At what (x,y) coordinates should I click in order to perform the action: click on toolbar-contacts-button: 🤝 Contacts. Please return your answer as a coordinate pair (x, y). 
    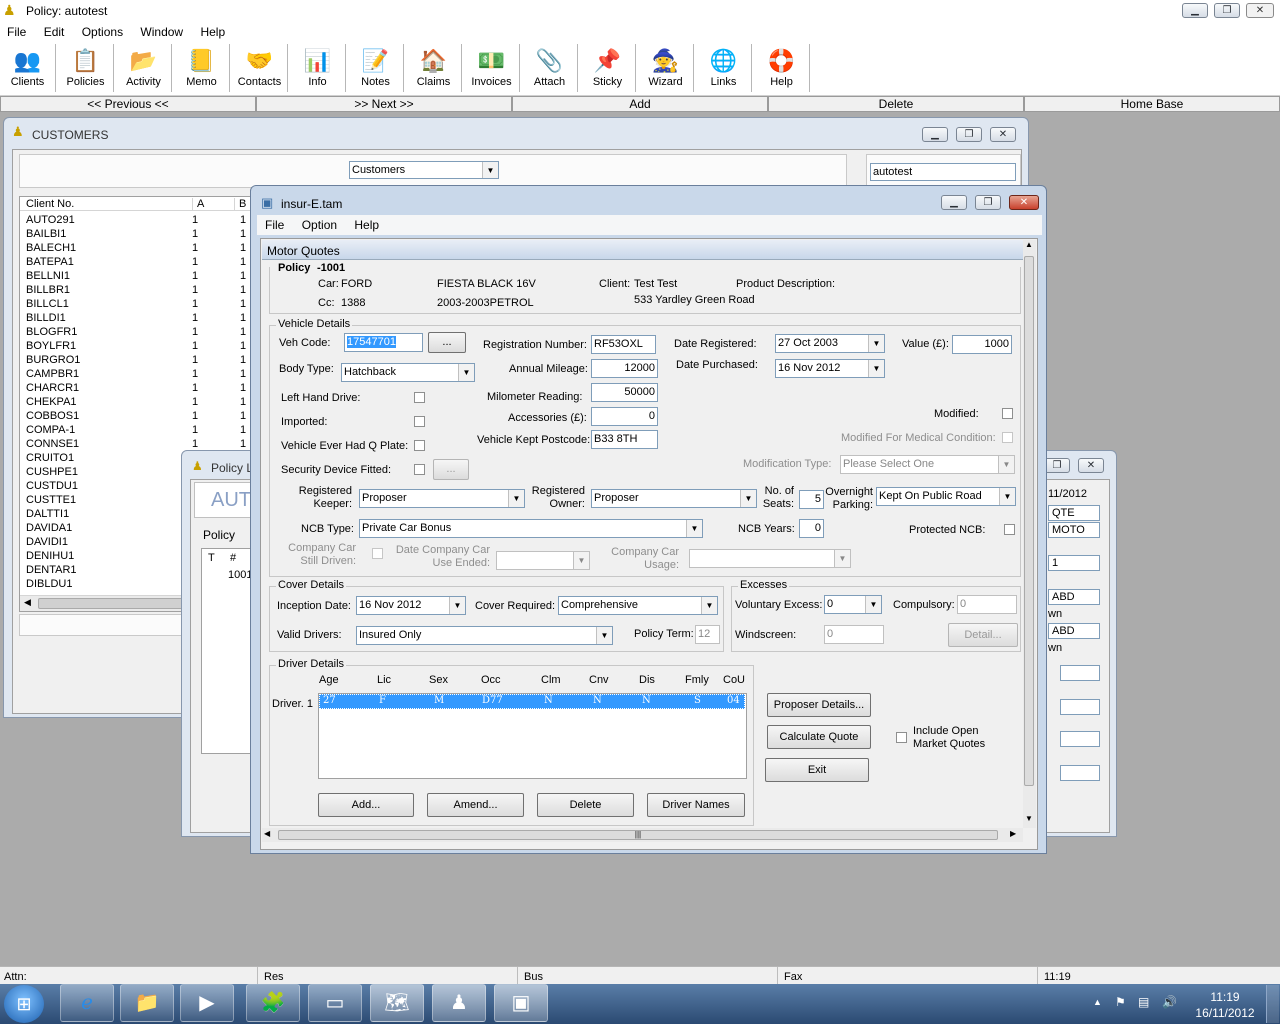
    Looking at the image, I should click on (260, 68).